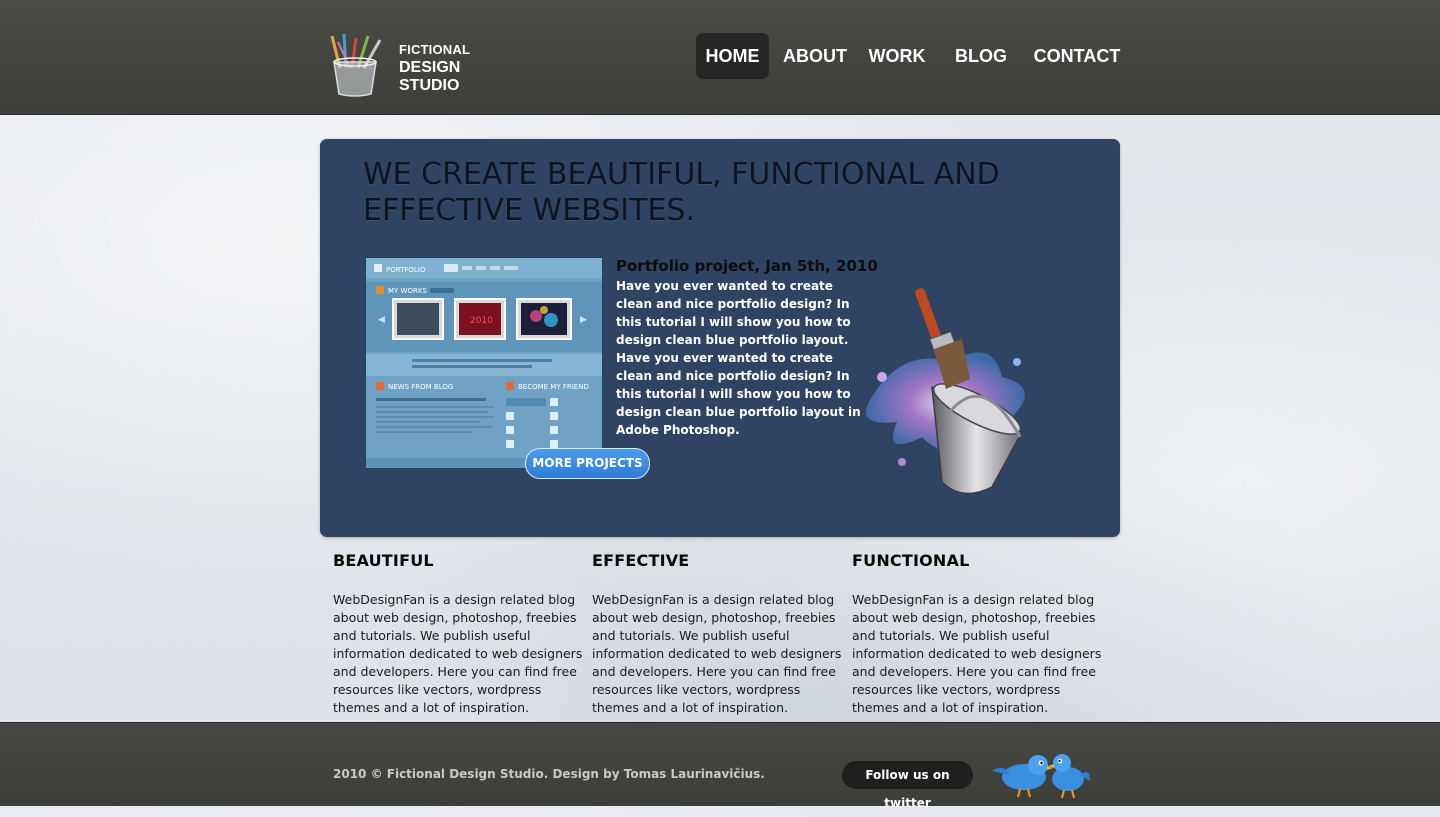 This screenshot has height=817, width=1440. Describe the element at coordinates (587, 463) in the screenshot. I see `more-projects-button: MORE PROJECTS` at that location.